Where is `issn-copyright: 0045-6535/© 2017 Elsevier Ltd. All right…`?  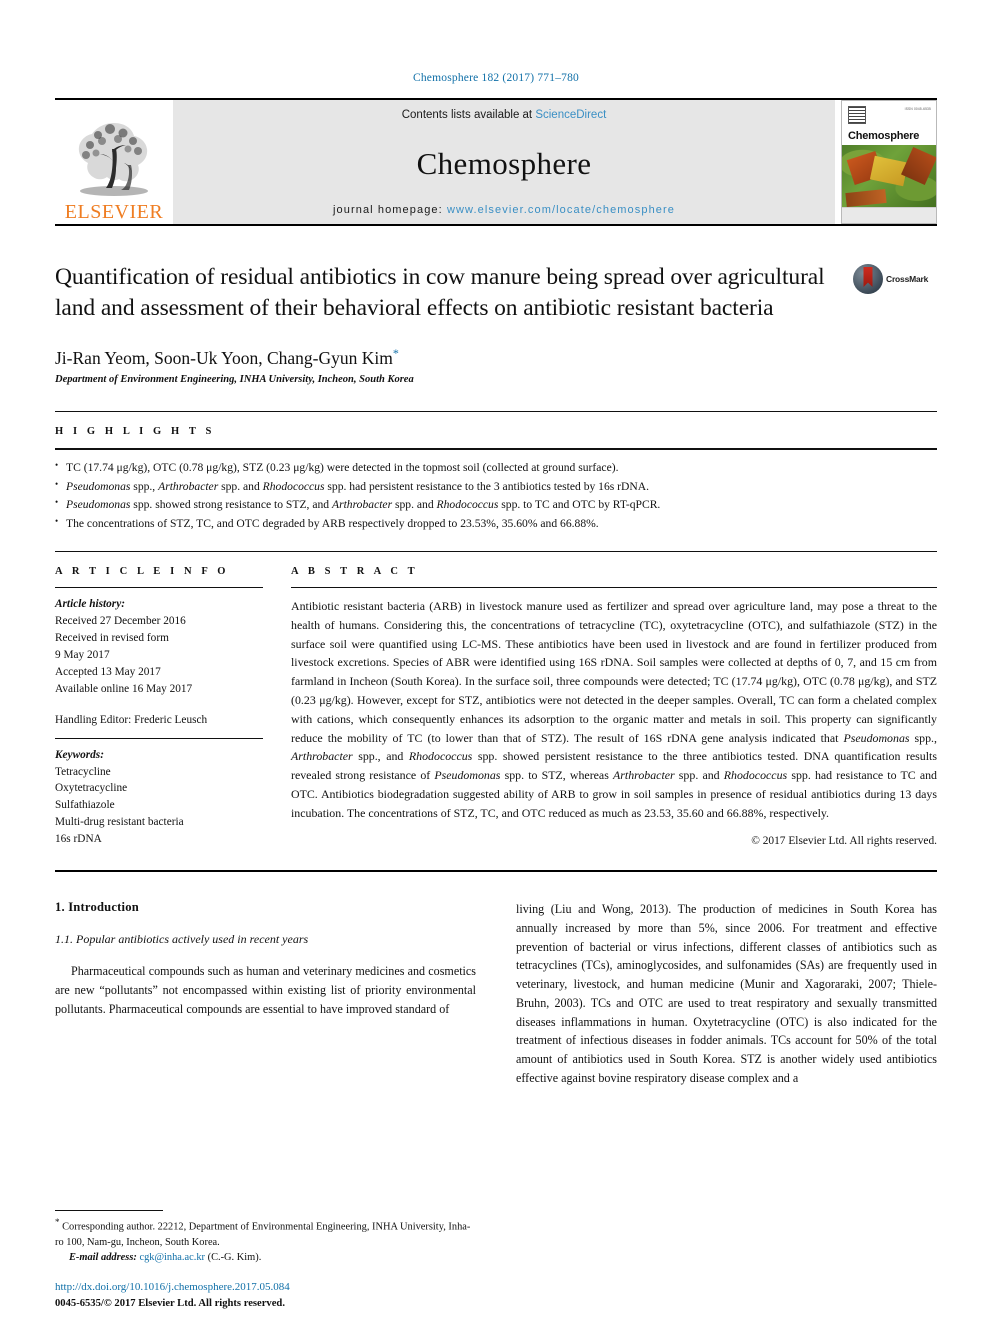
issn-copyright: 0045-6535/© 2017 Elsevier Ltd. All right… is located at coordinates (170, 1303).